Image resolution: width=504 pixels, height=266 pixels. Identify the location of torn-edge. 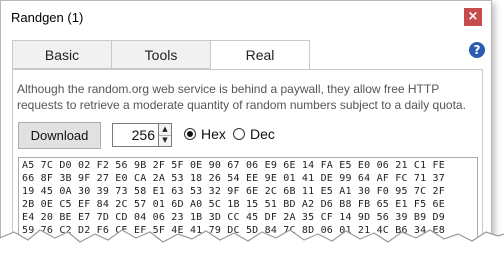
(252, 247).